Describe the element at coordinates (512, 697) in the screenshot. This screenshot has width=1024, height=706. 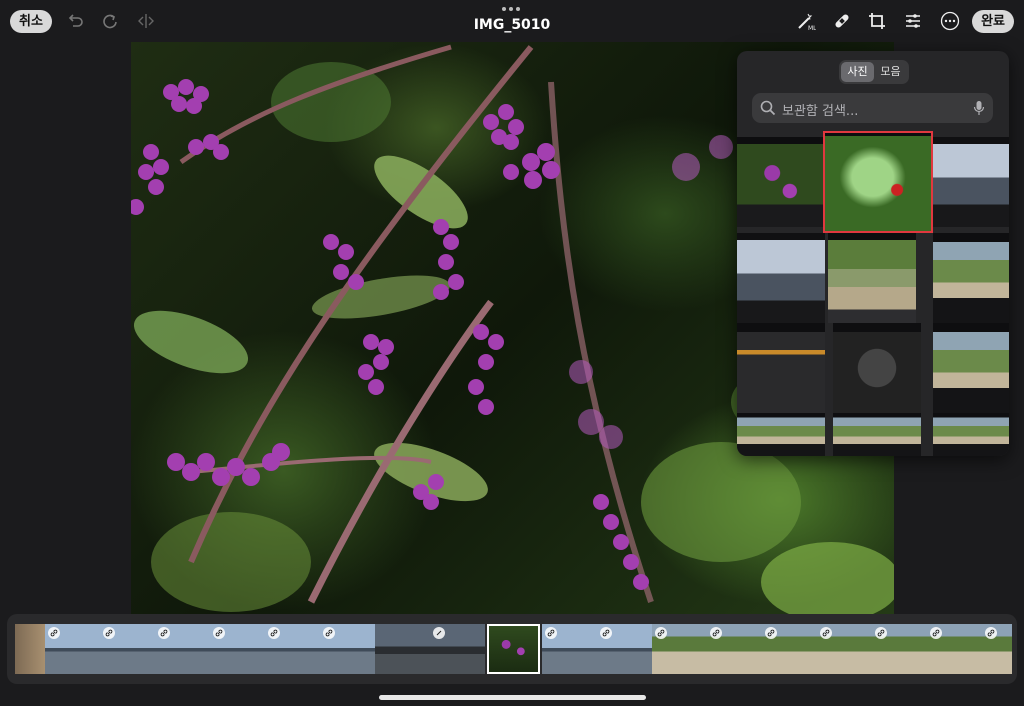
I see `home-indicator` at that location.